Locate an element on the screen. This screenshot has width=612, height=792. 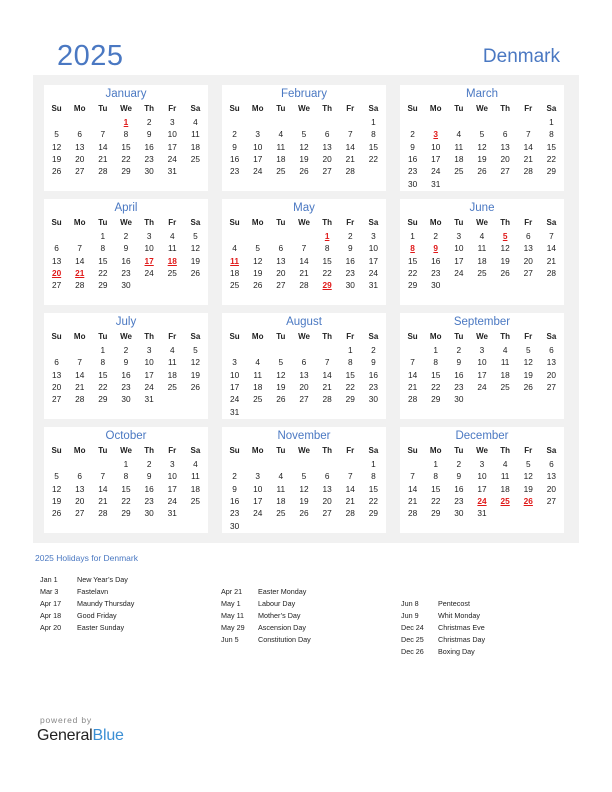
holiday-name: Mother’s Day is located at coordinates (279, 615).